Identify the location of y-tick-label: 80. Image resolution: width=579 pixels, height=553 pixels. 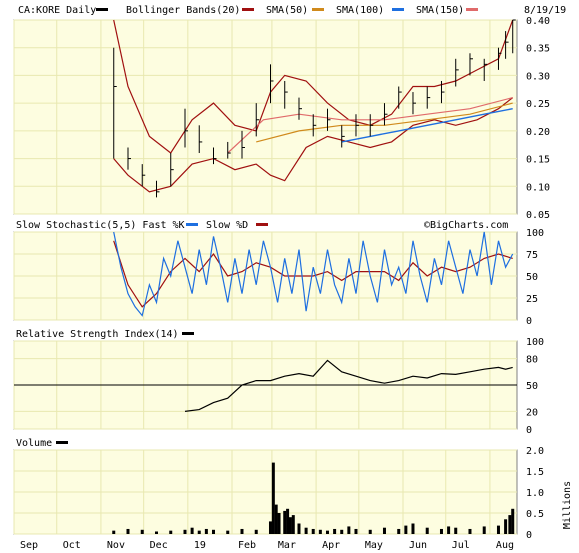
(532, 360).